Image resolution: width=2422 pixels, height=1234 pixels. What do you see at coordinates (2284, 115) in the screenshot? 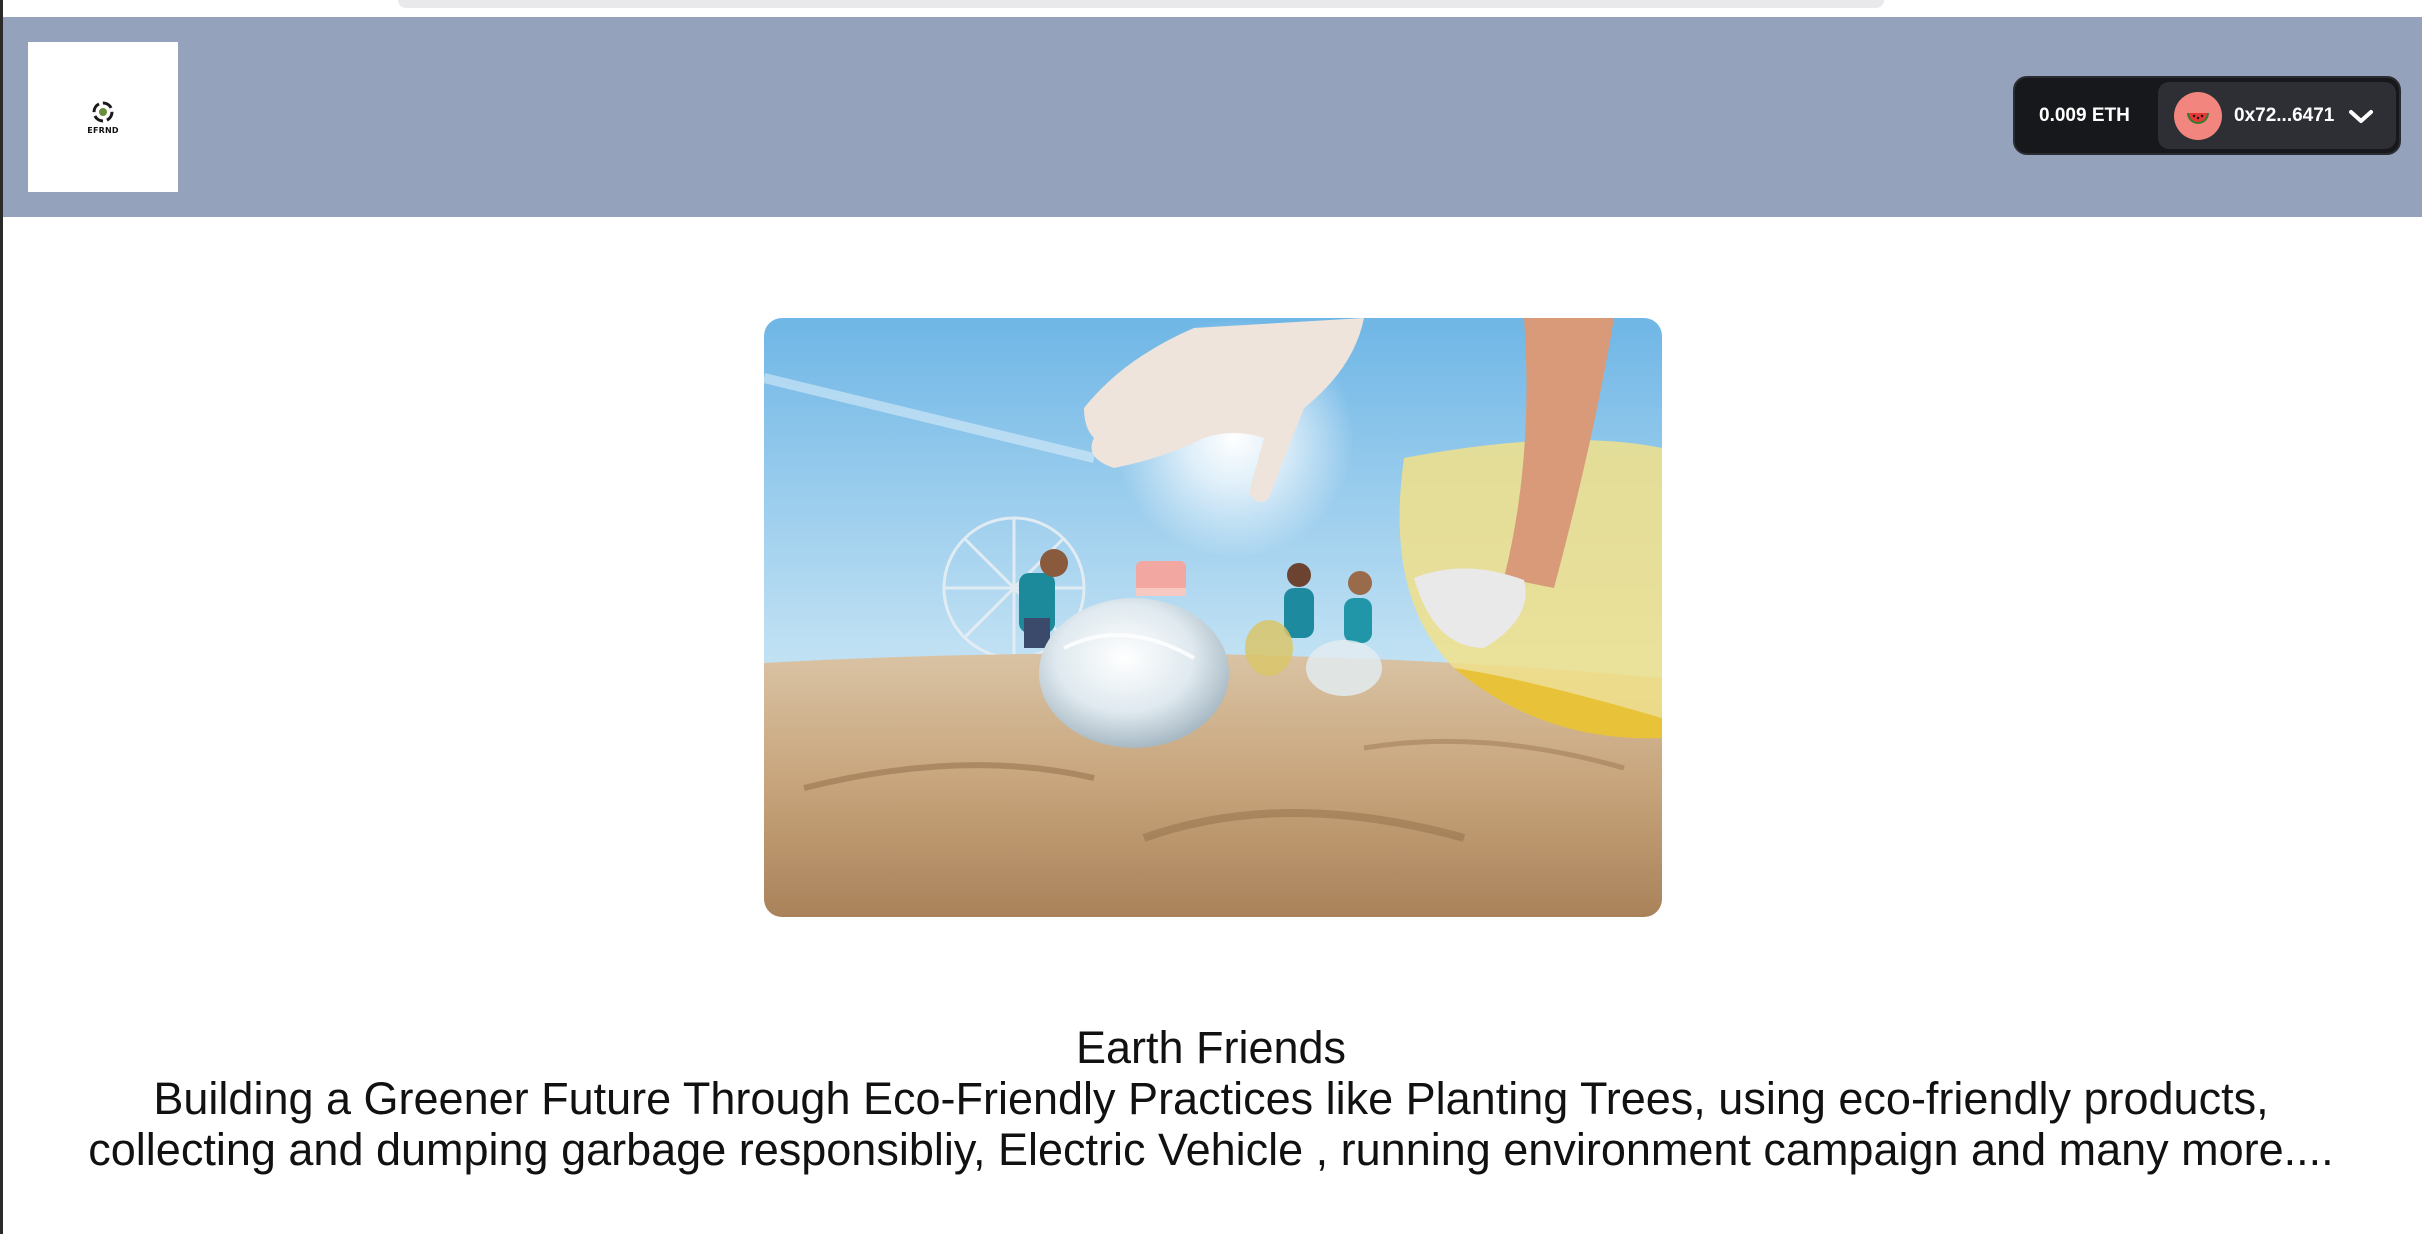
I see `wallet-address: 0x72...6471` at bounding box center [2284, 115].